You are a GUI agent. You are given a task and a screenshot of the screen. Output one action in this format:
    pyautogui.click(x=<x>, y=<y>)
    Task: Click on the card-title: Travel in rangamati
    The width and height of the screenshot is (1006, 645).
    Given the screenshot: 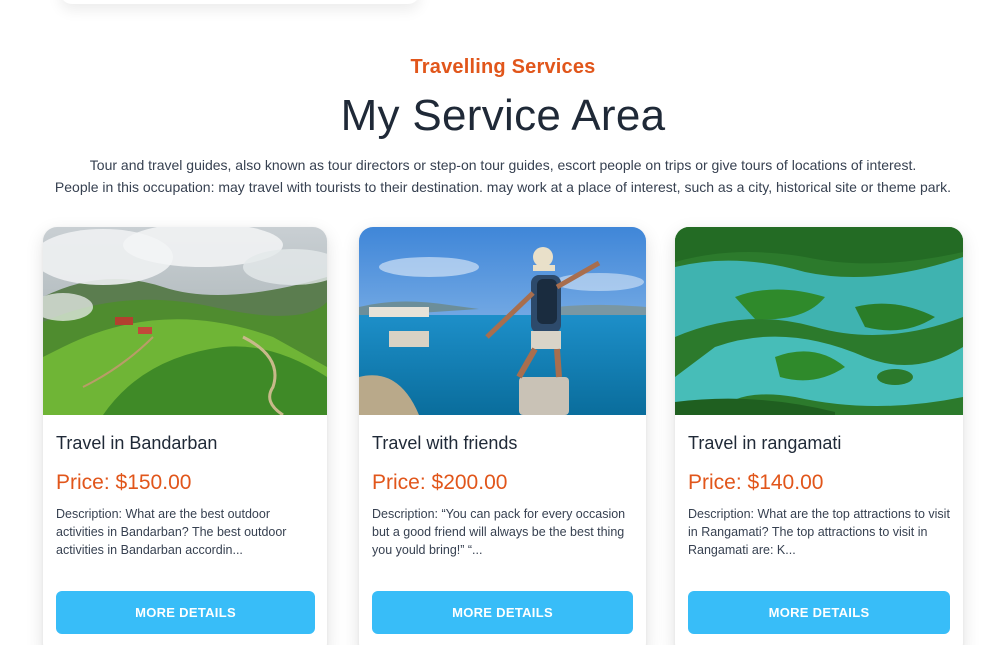 What is the action you would take?
    pyautogui.click(x=765, y=443)
    